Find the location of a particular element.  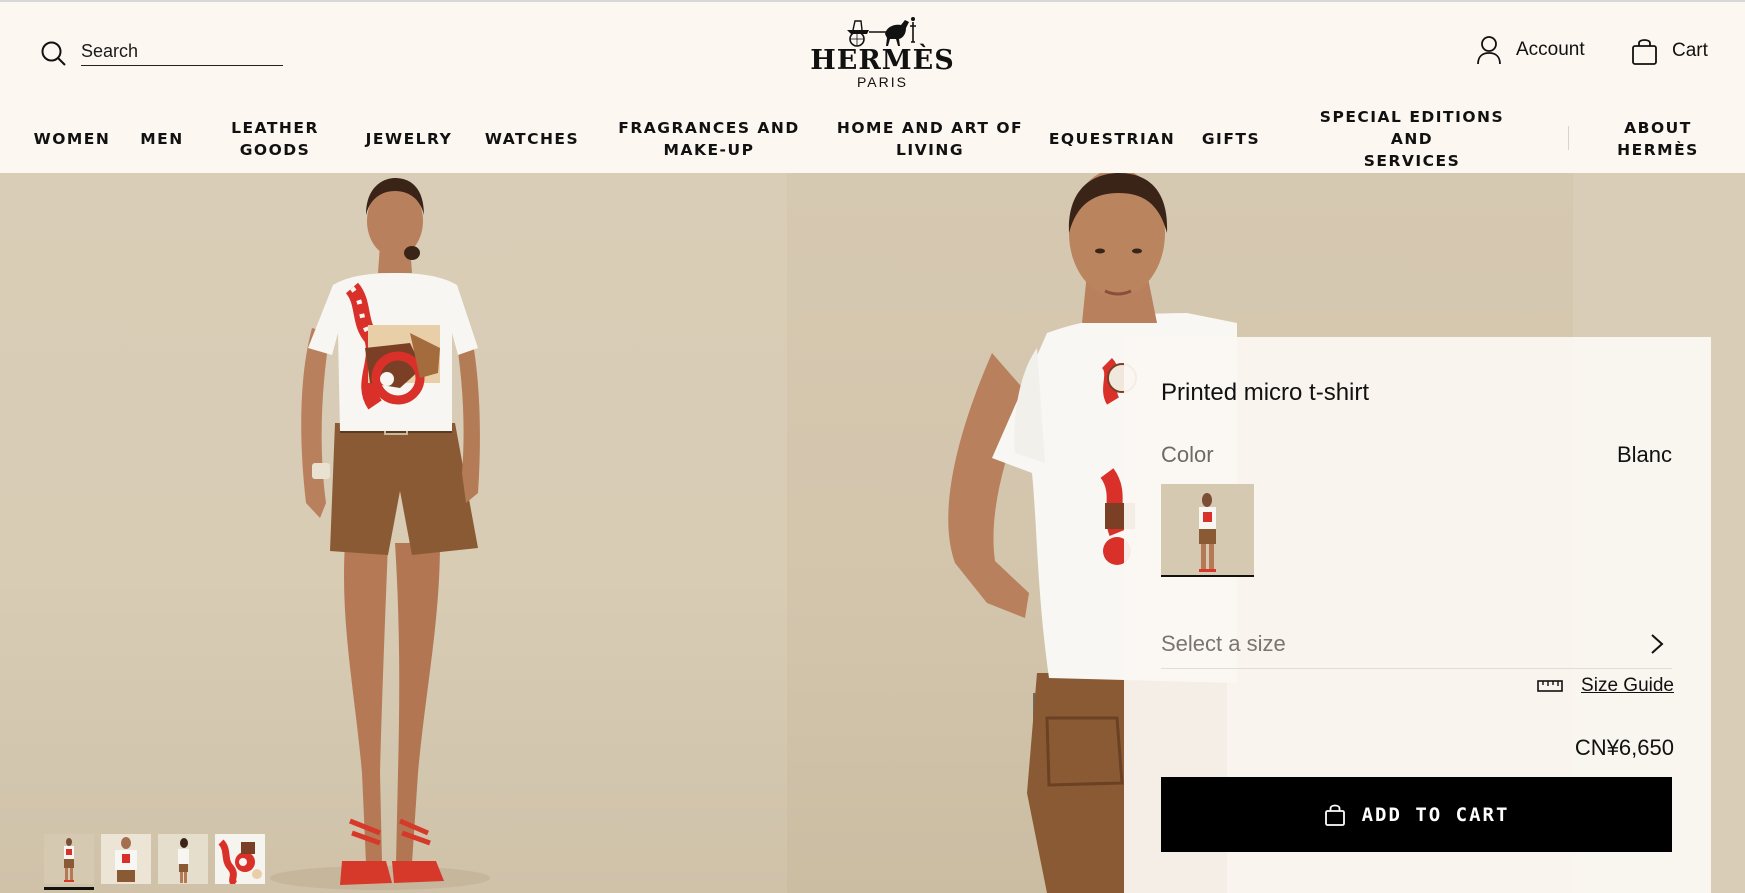

nav-label: HOME AND ART OF is located at coordinates (930, 128).